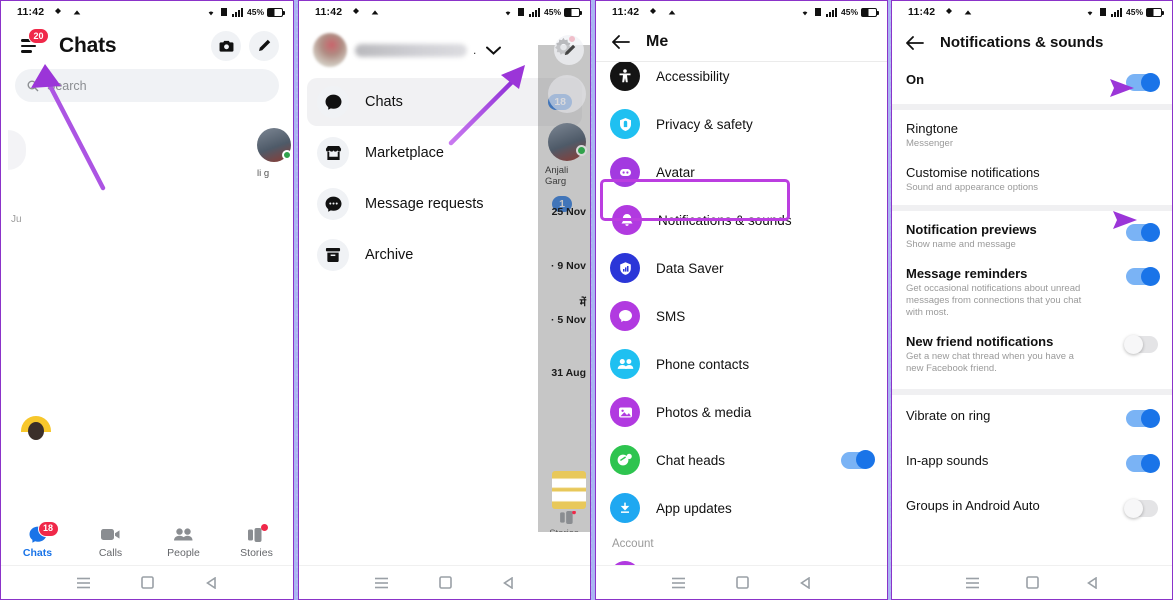 This screenshot has width=1173, height=600. What do you see at coordinates (741, 268) in the screenshot?
I see `settings-item-data-saver: Data Saver` at bounding box center [741, 268].